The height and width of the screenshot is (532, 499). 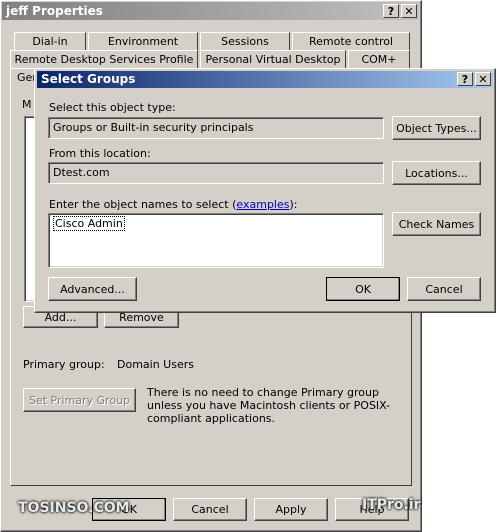 What do you see at coordinates (64, 364) in the screenshot?
I see `primary-group-label: Primary group:` at bounding box center [64, 364].